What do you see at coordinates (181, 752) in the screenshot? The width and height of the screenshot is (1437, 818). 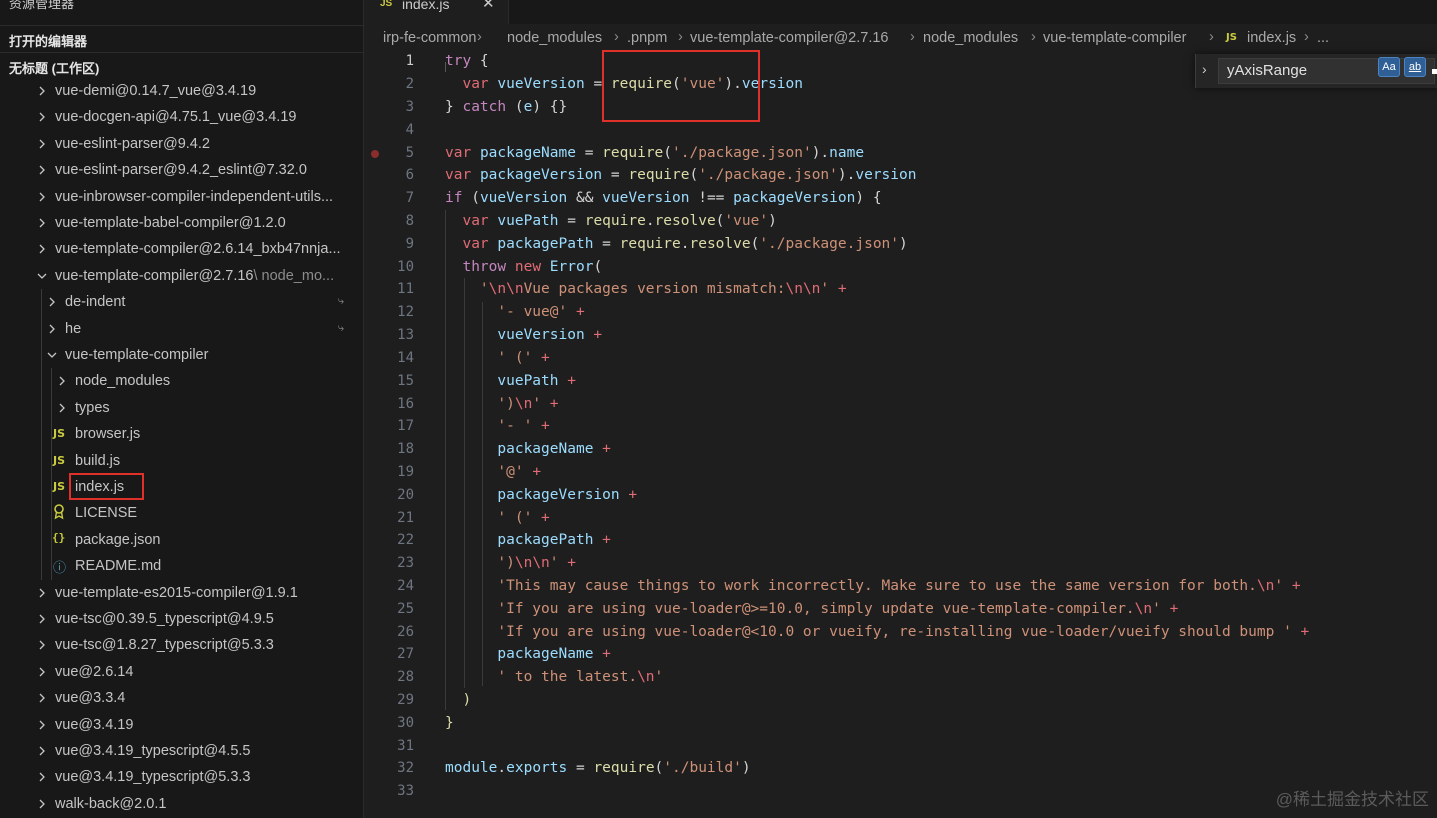 I see `tree-folder-vue-3419-ts455: vue@3.4.19_typescript@4.5.5` at bounding box center [181, 752].